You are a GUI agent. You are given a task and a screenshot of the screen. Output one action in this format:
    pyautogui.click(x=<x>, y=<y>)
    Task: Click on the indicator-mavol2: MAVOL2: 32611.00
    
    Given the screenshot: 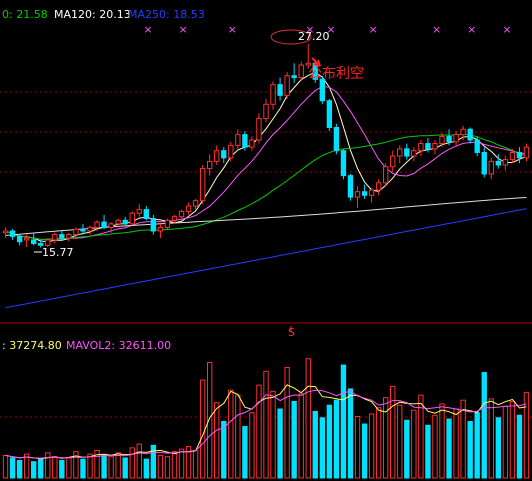 What is the action you would take?
    pyautogui.click(x=118, y=345)
    